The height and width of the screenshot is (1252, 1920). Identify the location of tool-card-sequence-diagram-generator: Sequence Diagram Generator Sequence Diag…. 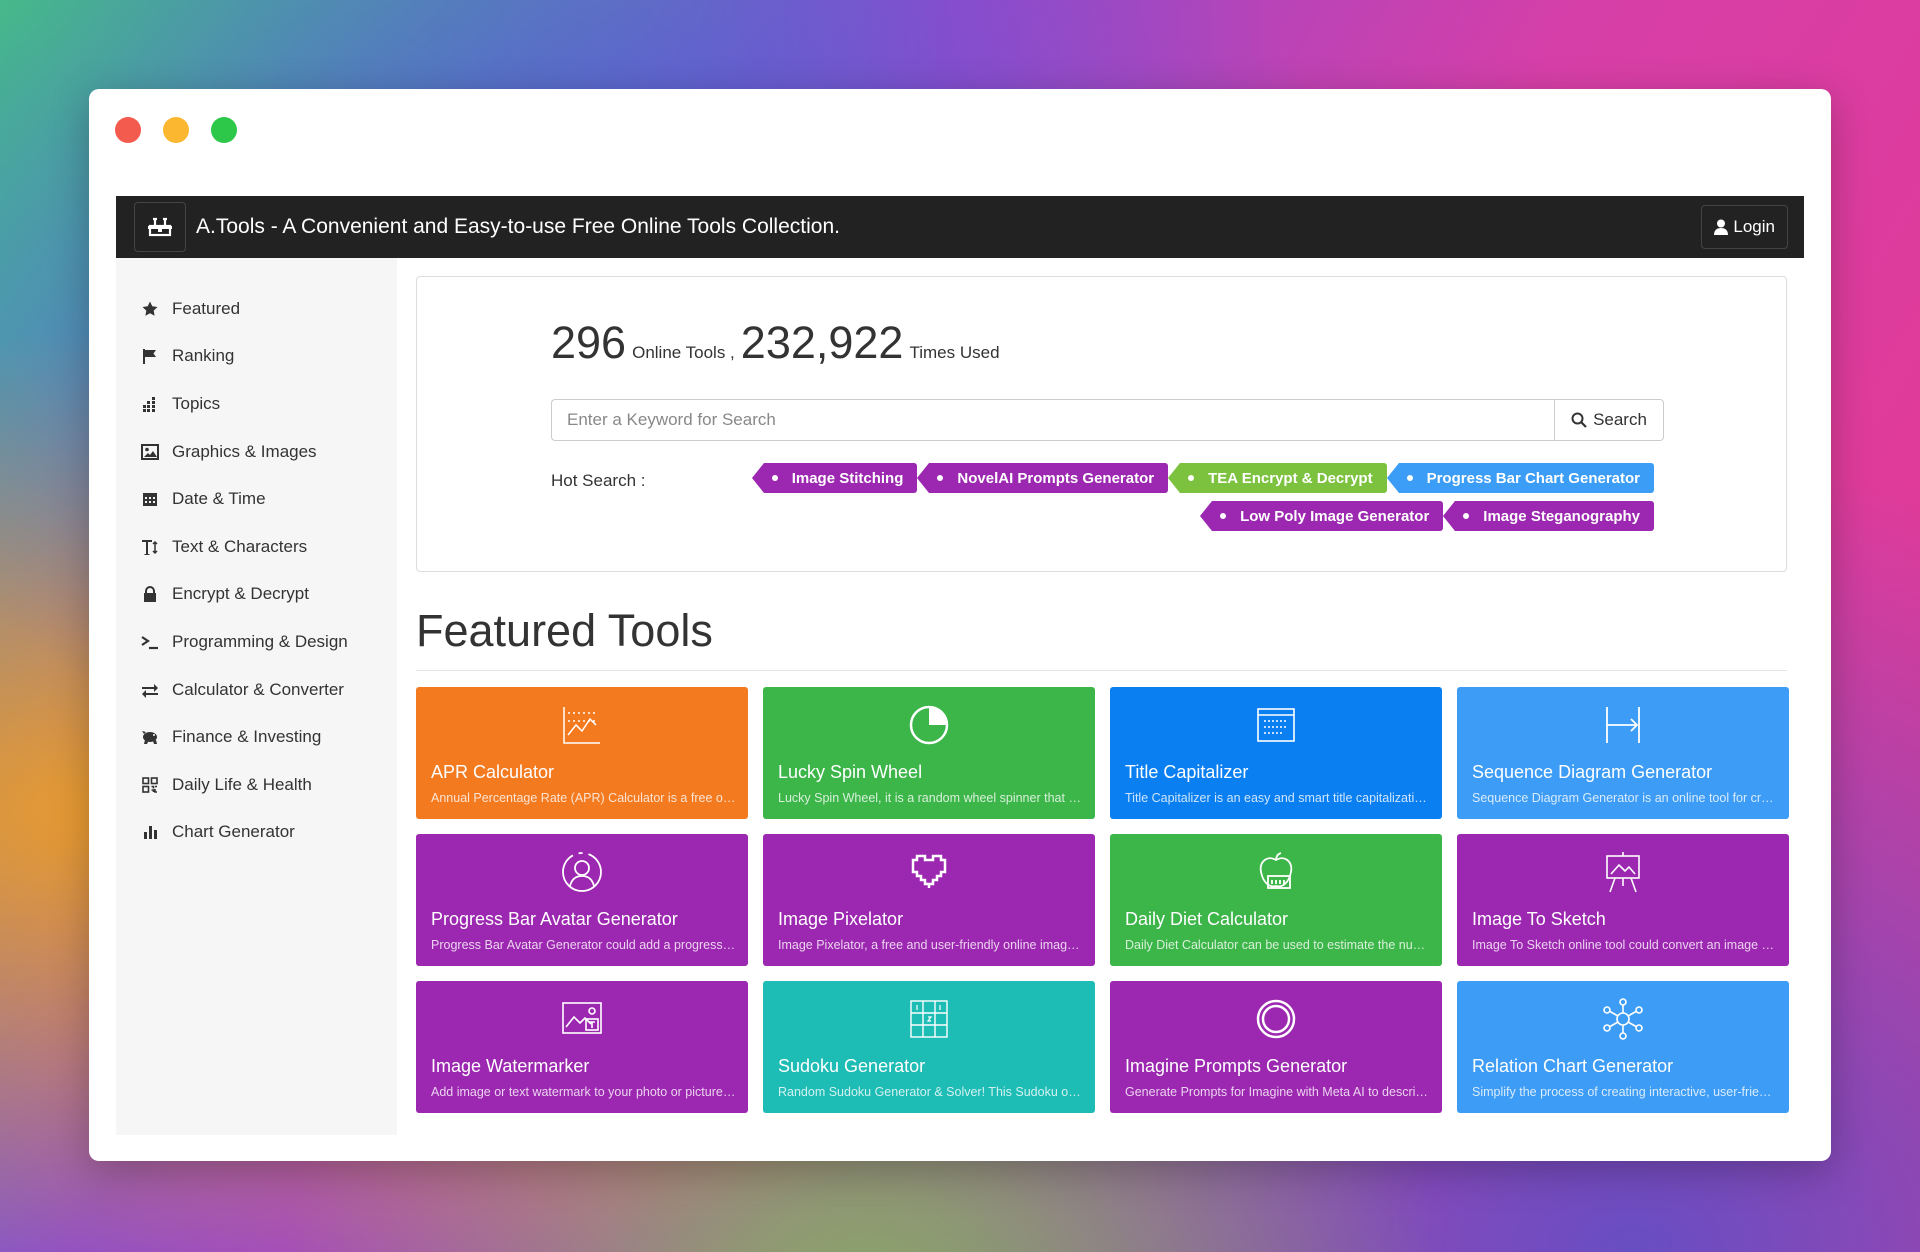
(1623, 753).